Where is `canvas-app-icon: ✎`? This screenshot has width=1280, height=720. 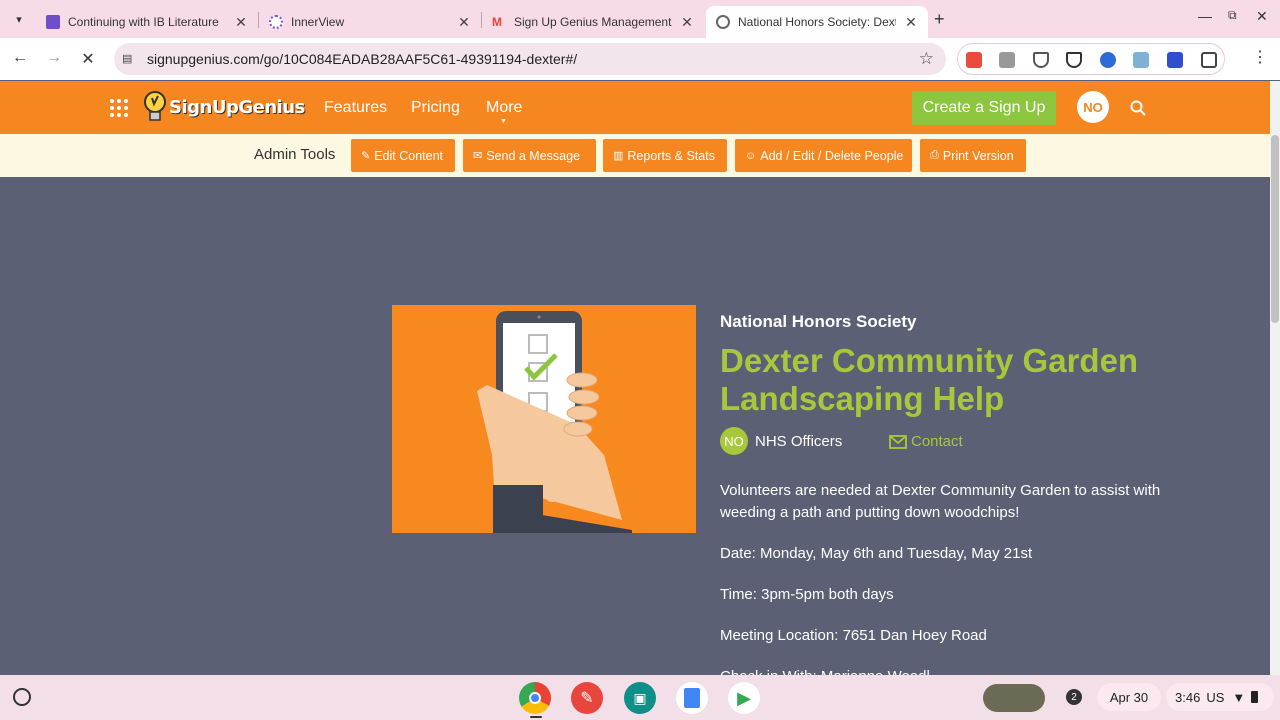
canvas-app-icon: ✎ is located at coordinates (587, 698).